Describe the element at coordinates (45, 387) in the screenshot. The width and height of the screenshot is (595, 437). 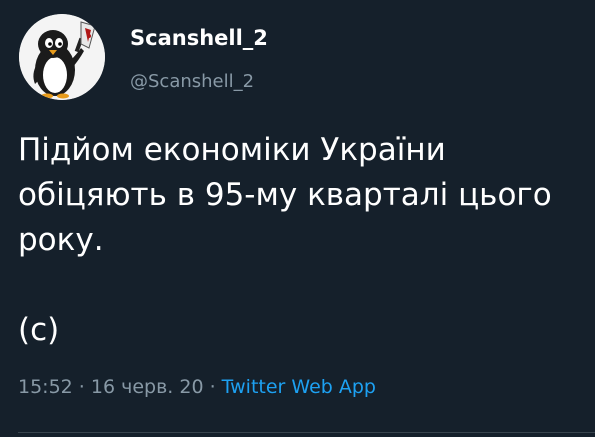
I see `tweet-time: 15:52` at that location.